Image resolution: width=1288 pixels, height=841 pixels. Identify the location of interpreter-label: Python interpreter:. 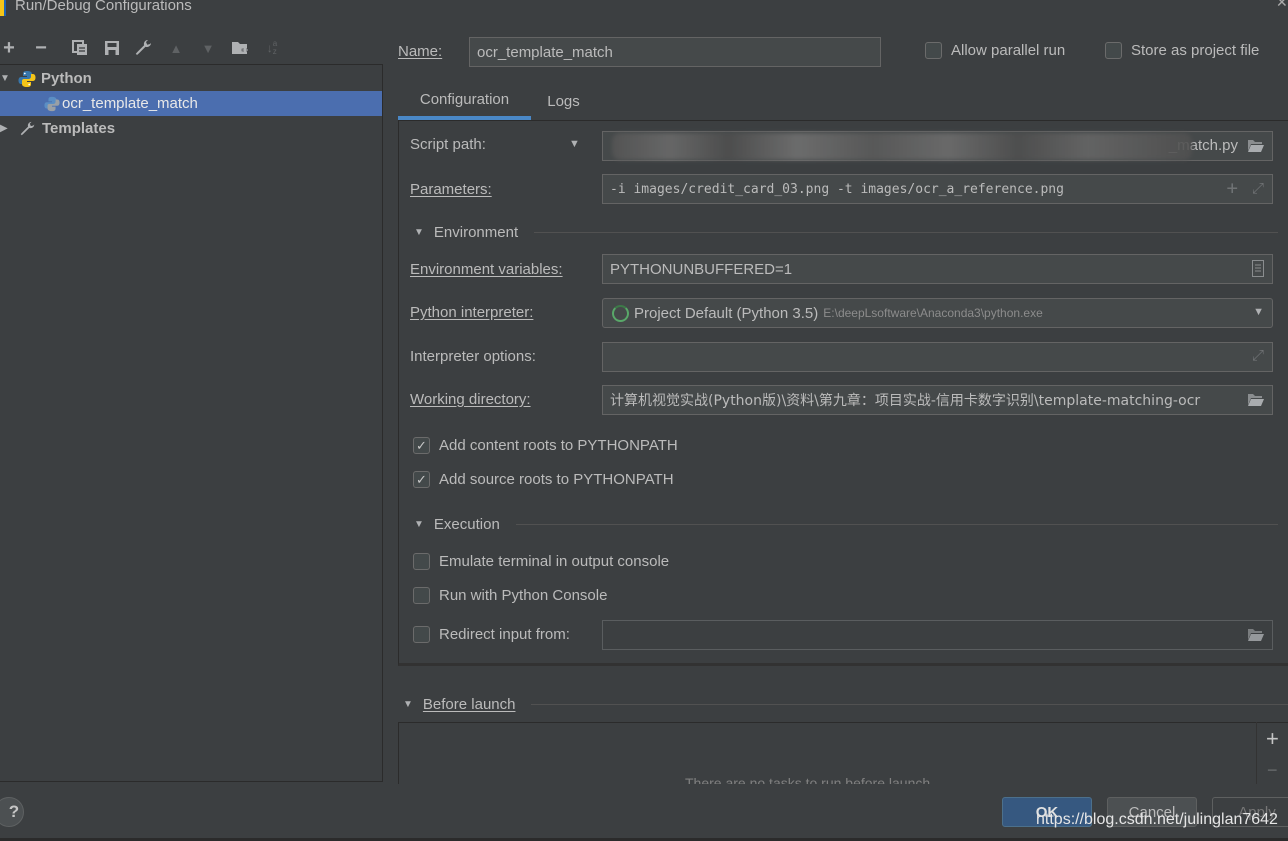
(471, 312).